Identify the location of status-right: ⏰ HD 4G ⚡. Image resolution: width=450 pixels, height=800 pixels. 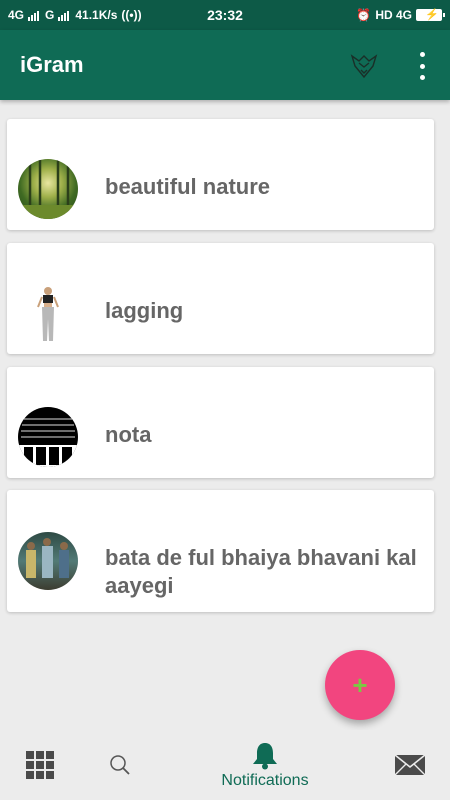
(400, 15).